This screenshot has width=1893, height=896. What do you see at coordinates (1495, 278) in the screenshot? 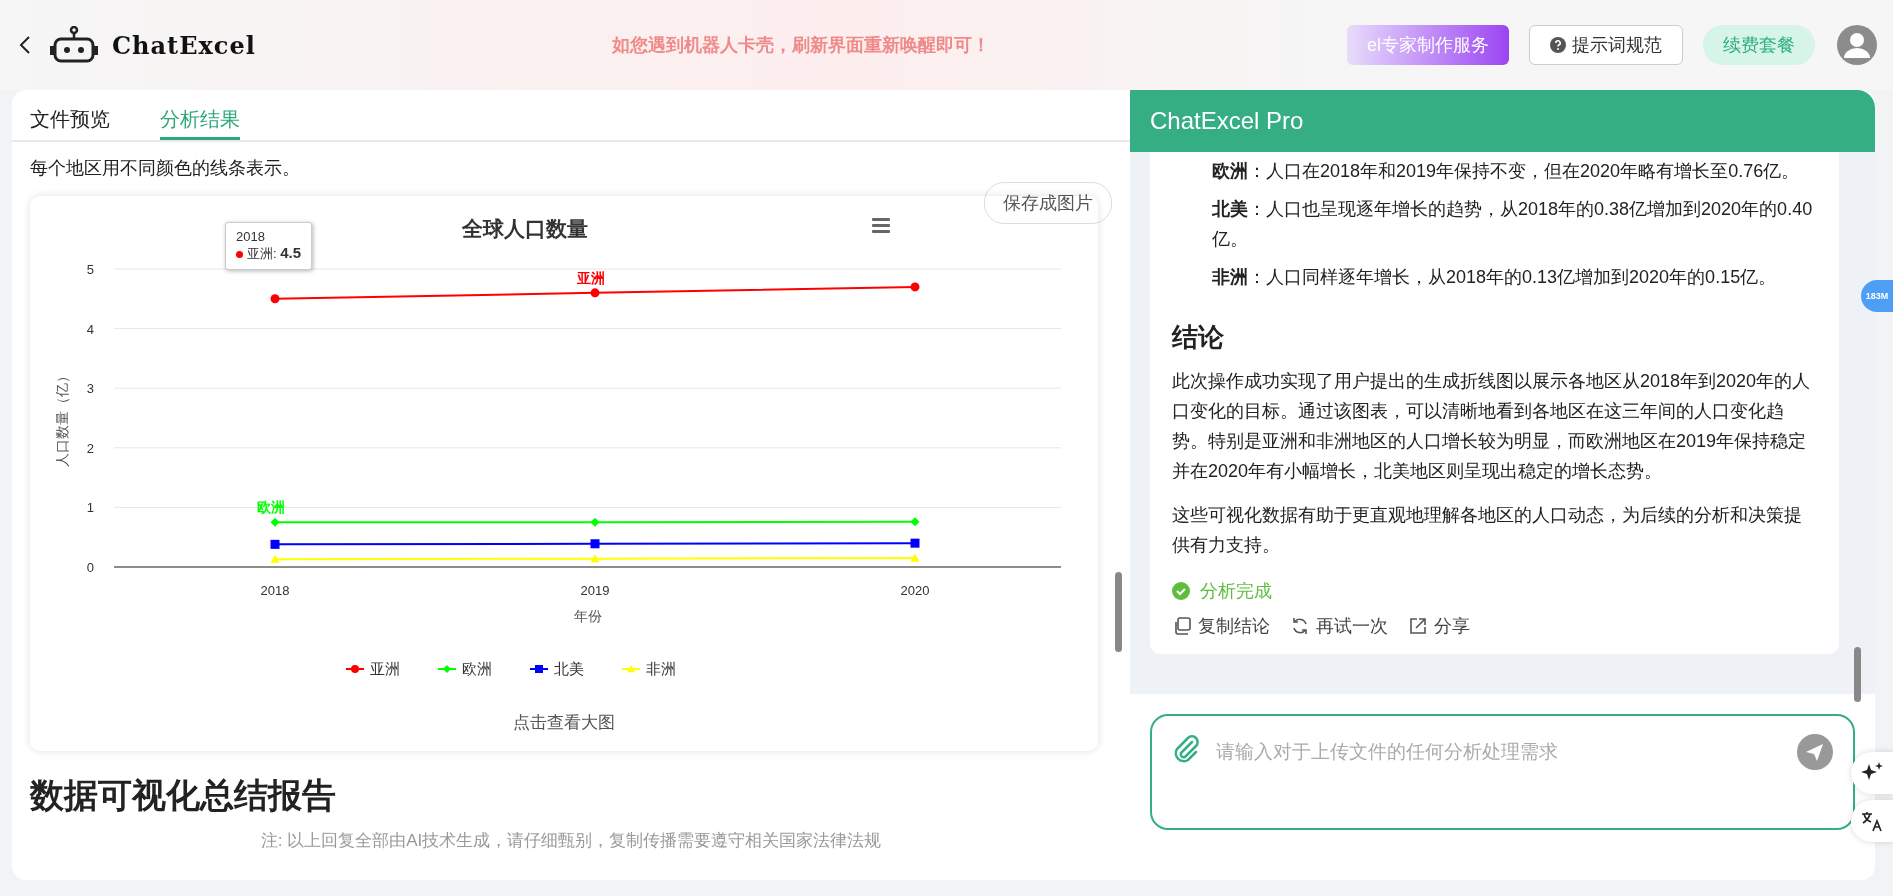
I see `list-item: 非洲：人口同样逐年增长，从2018年的0.13亿增加到2020年的0.15亿。` at bounding box center [1495, 278].